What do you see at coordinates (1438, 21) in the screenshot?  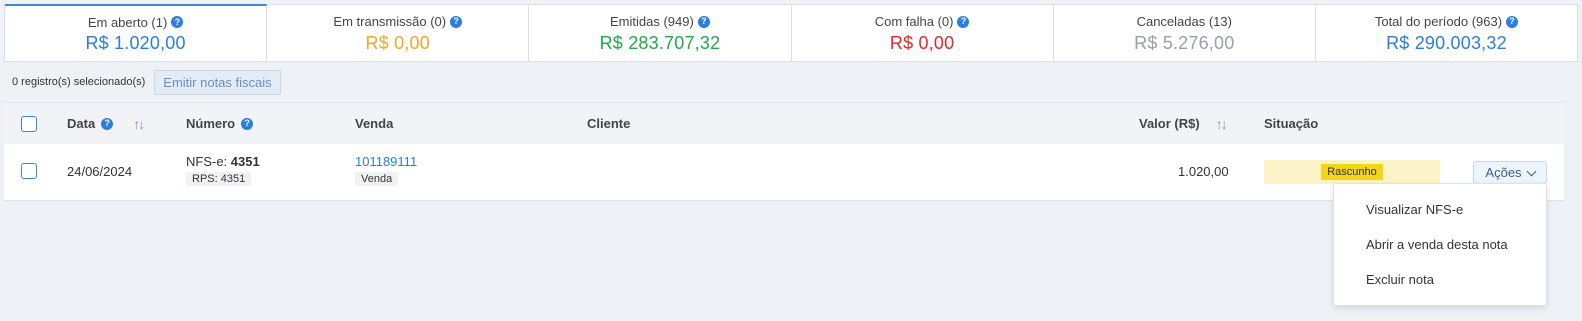 I see `tab-label: Total do período (963)` at bounding box center [1438, 21].